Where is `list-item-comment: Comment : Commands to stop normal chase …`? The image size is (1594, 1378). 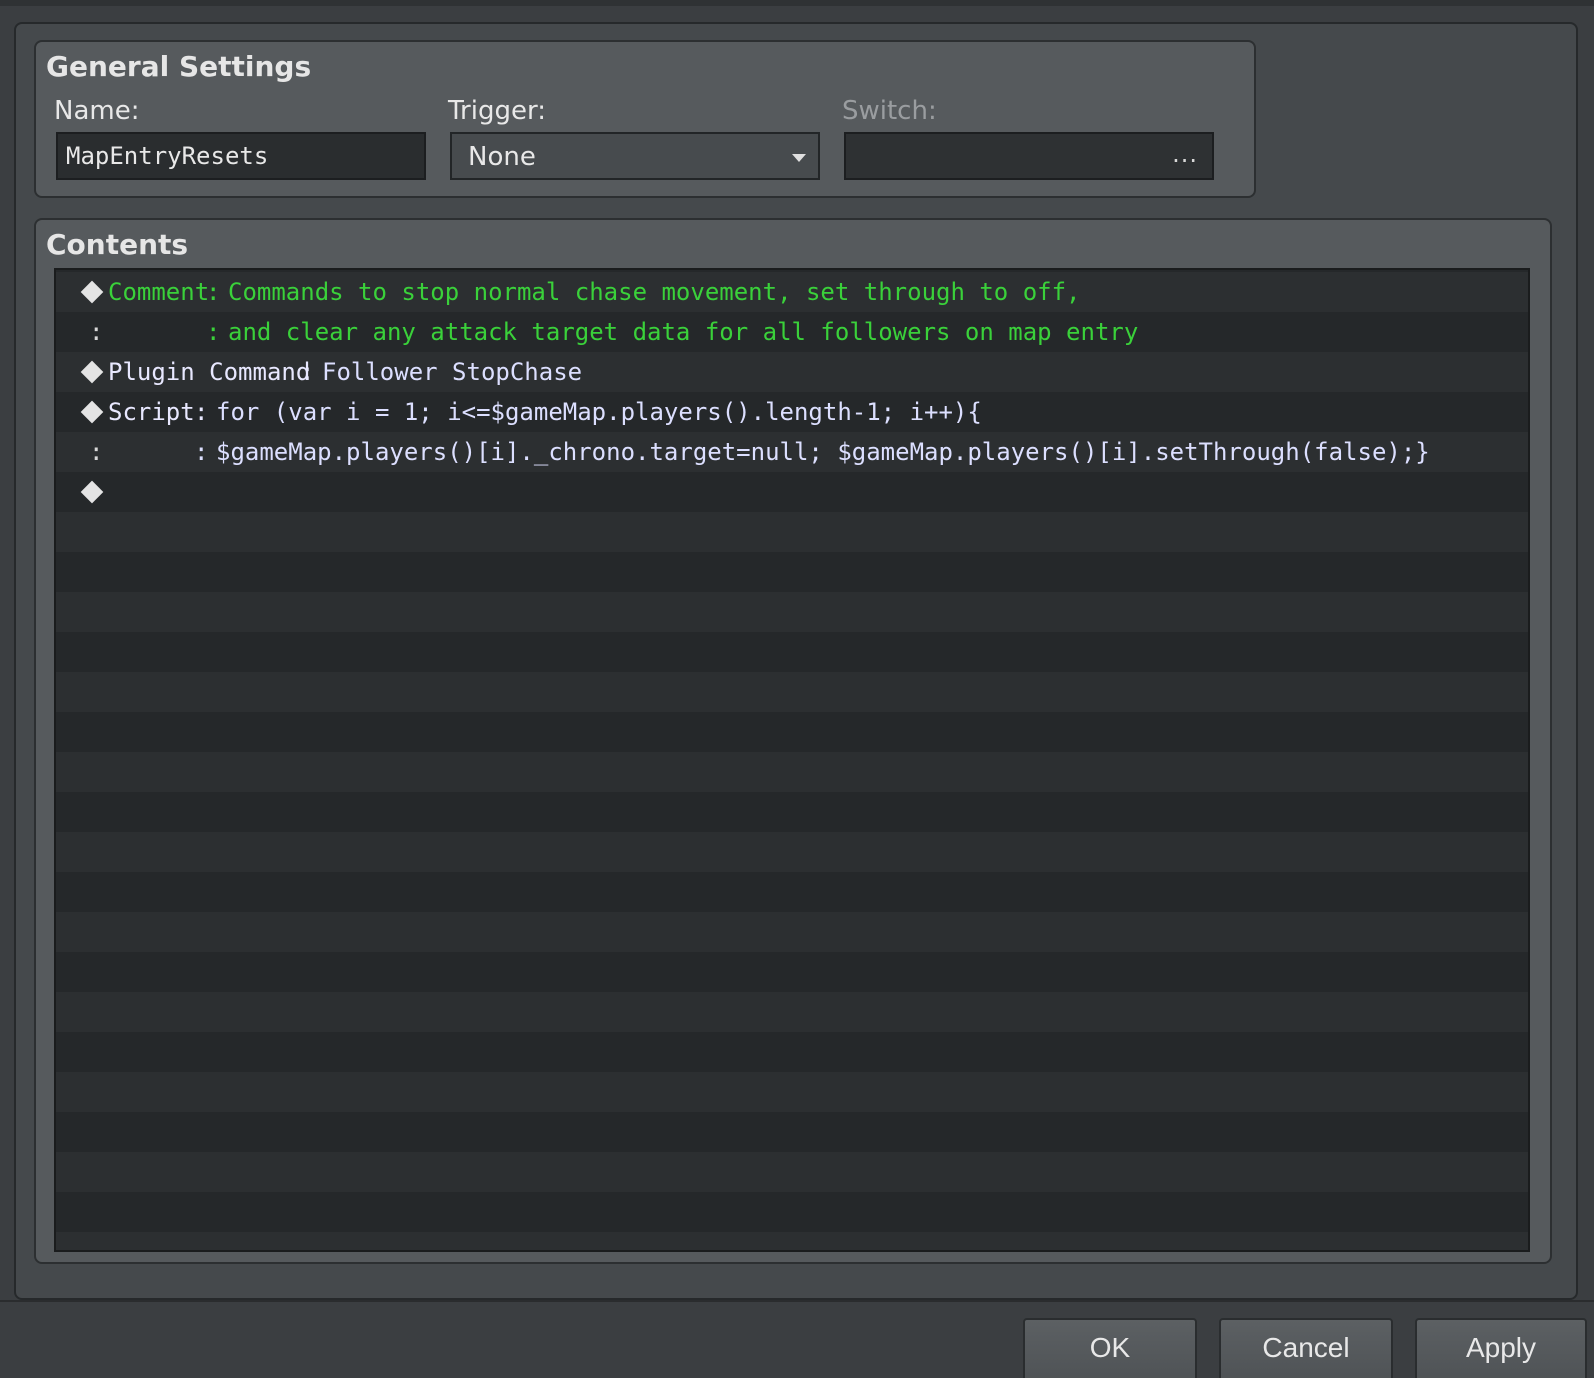
list-item-comment: Comment : Commands to stop normal chase … is located at coordinates (792, 292).